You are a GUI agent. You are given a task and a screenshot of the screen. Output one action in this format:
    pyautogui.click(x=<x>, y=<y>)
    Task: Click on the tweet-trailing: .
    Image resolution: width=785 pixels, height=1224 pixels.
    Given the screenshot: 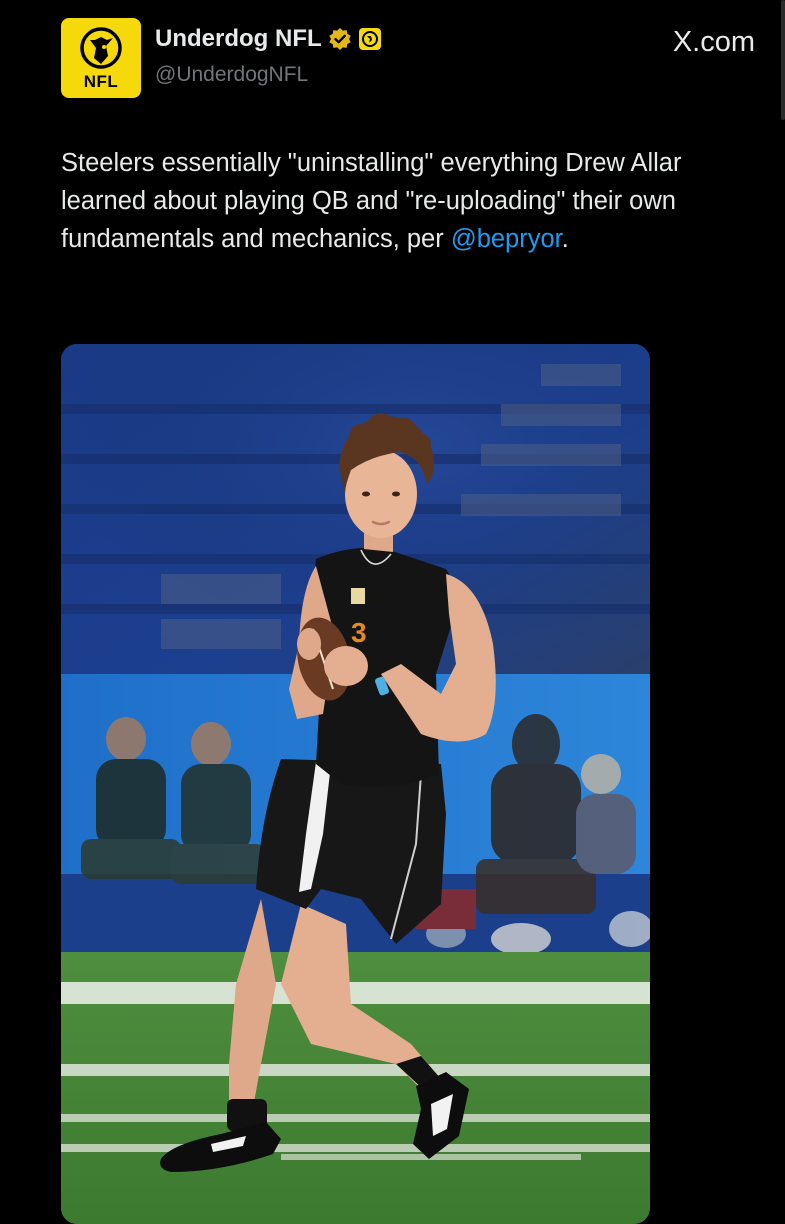 What is the action you would take?
    pyautogui.click(x=565, y=239)
    